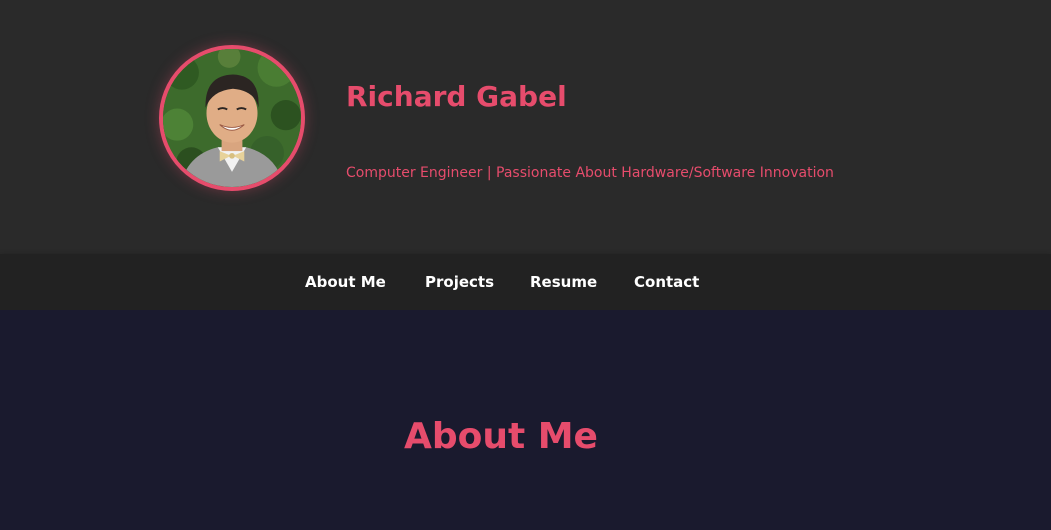 This screenshot has width=1051, height=530. I want to click on nav-link-projects: Projects, so click(459, 282).